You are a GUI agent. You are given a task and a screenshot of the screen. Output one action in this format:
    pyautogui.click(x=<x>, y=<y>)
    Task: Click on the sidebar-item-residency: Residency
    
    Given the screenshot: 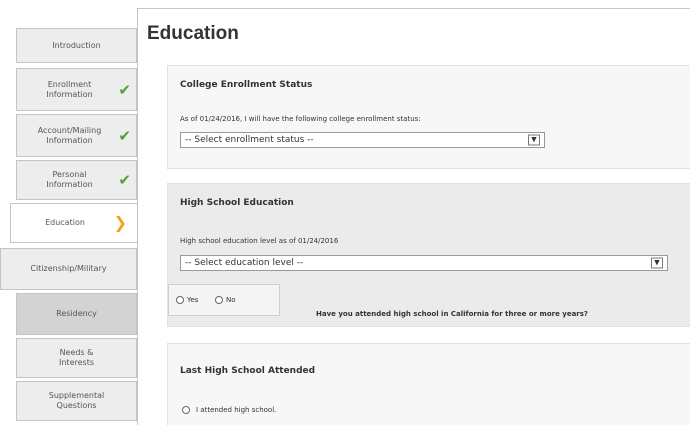 What is the action you would take?
    pyautogui.click(x=76, y=314)
    